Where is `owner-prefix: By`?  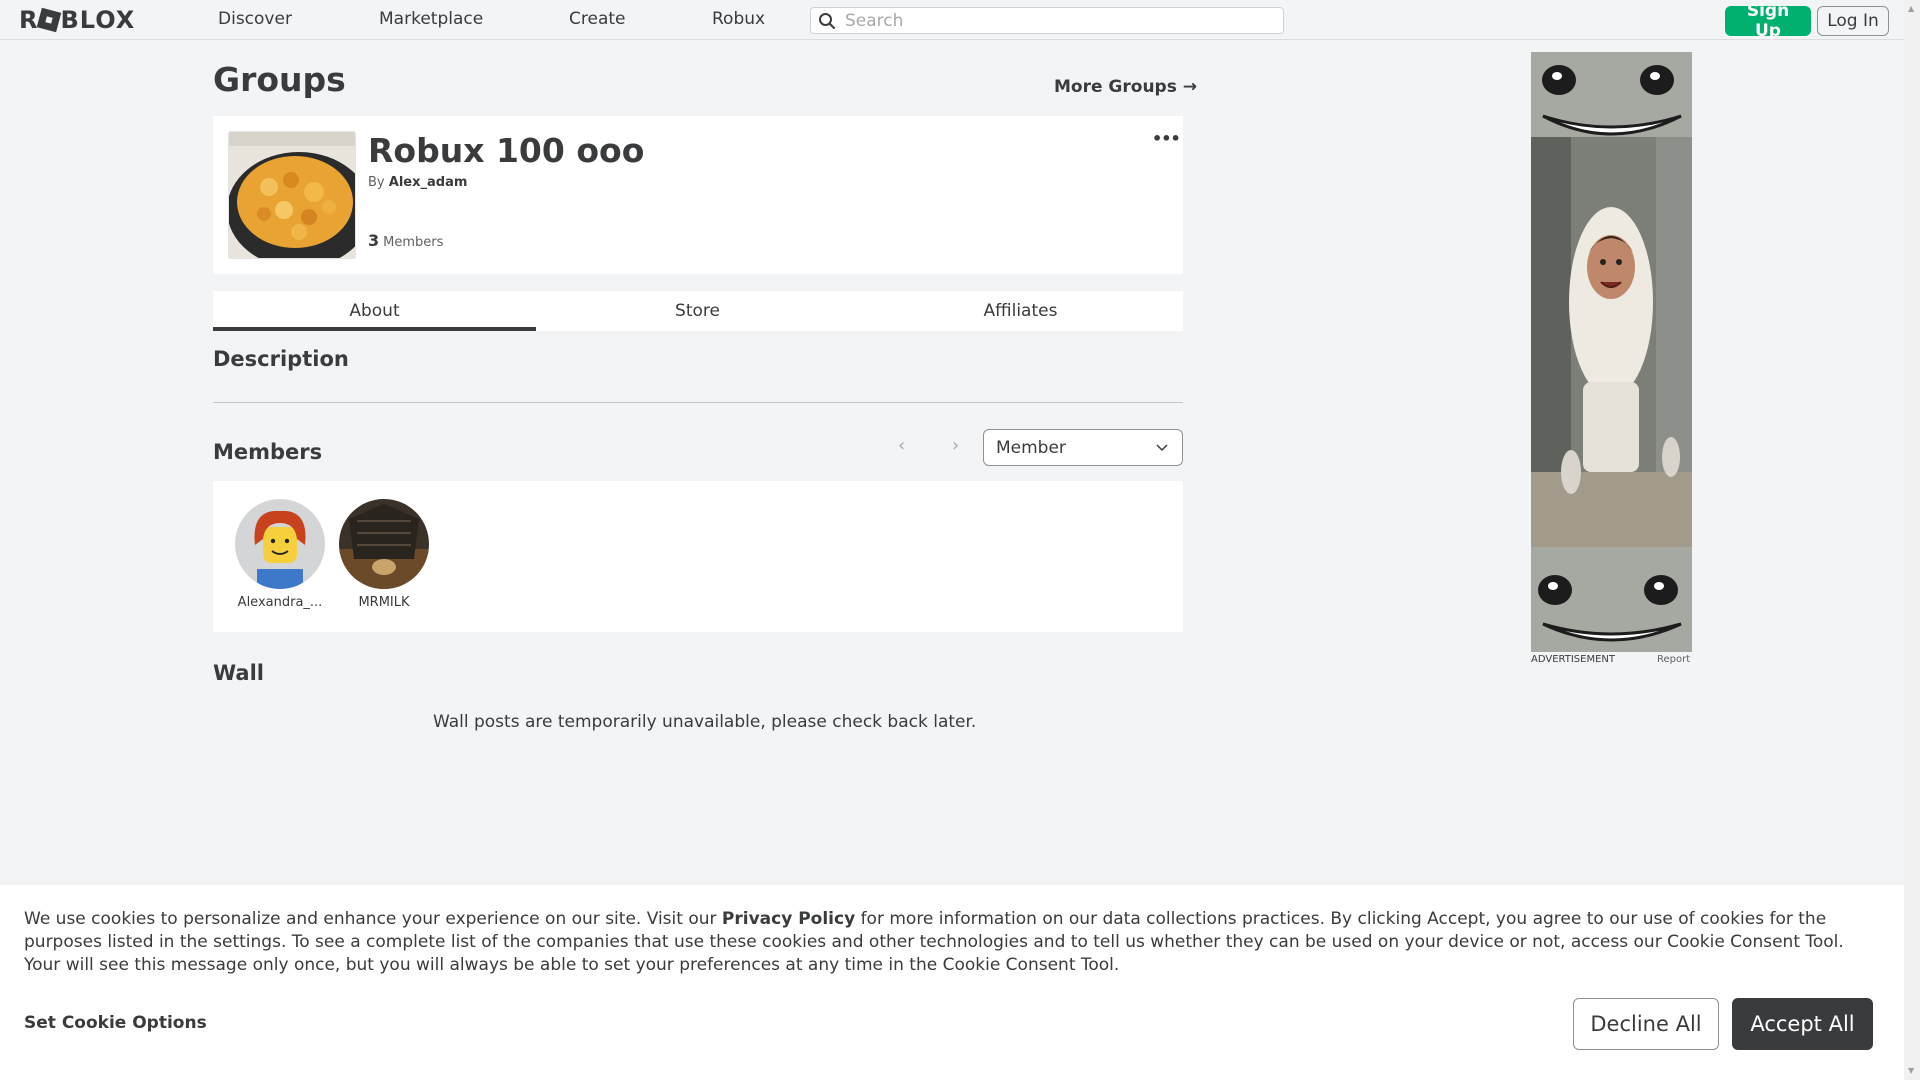 owner-prefix: By is located at coordinates (376, 182).